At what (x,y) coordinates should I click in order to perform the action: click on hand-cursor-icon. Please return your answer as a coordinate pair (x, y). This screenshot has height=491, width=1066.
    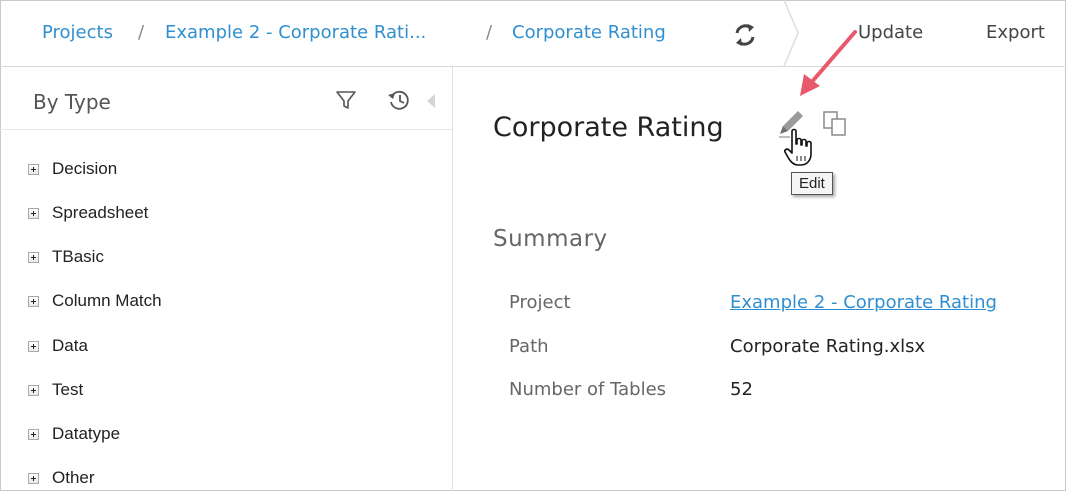
    Looking at the image, I should click on (798, 147).